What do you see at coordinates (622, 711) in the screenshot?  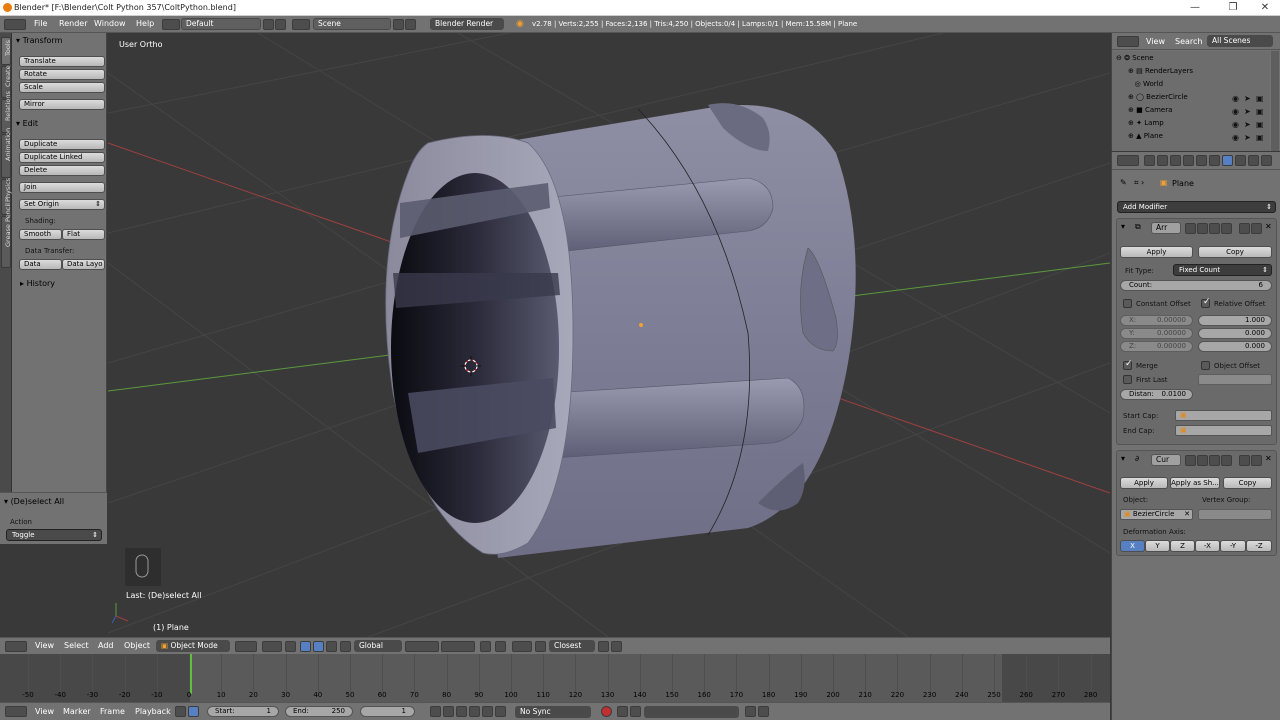 I see `keying-icon` at bounding box center [622, 711].